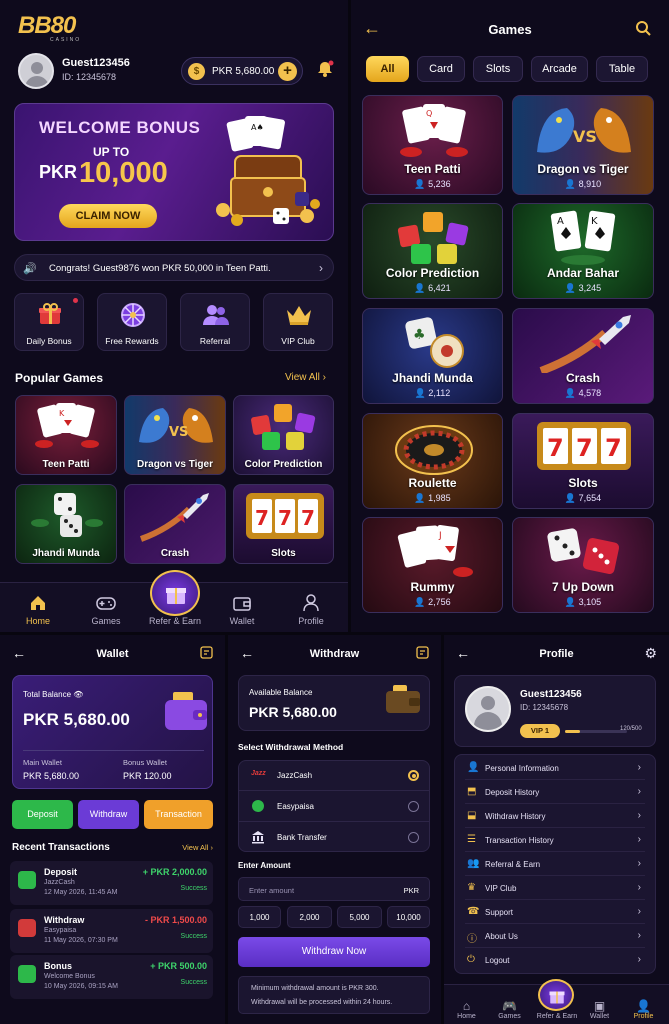 The width and height of the screenshot is (669, 1024). I want to click on menu-logout: ⏻ Logout ›, so click(555, 960).